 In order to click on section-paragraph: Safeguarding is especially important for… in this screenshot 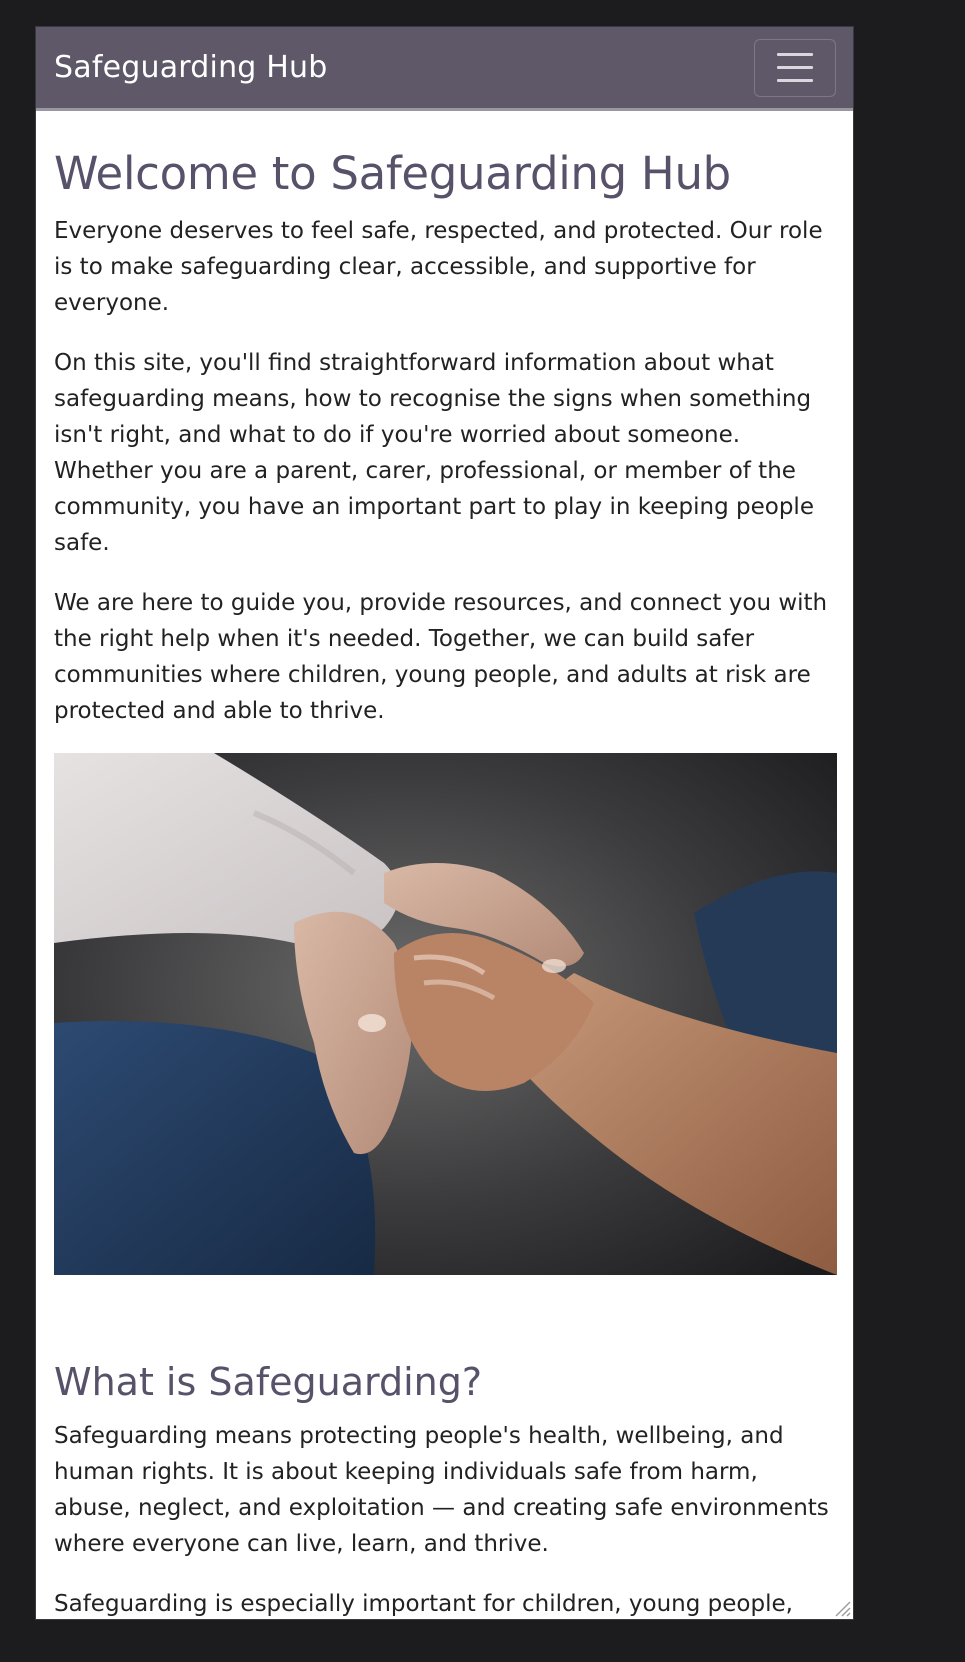, I will do `click(423, 1603)`.